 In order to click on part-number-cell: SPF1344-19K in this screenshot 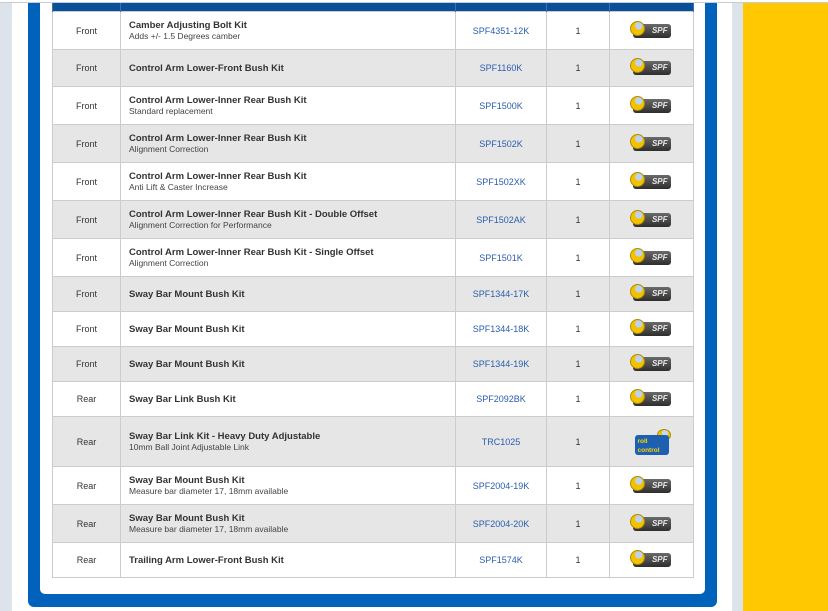, I will do `click(501, 364)`.